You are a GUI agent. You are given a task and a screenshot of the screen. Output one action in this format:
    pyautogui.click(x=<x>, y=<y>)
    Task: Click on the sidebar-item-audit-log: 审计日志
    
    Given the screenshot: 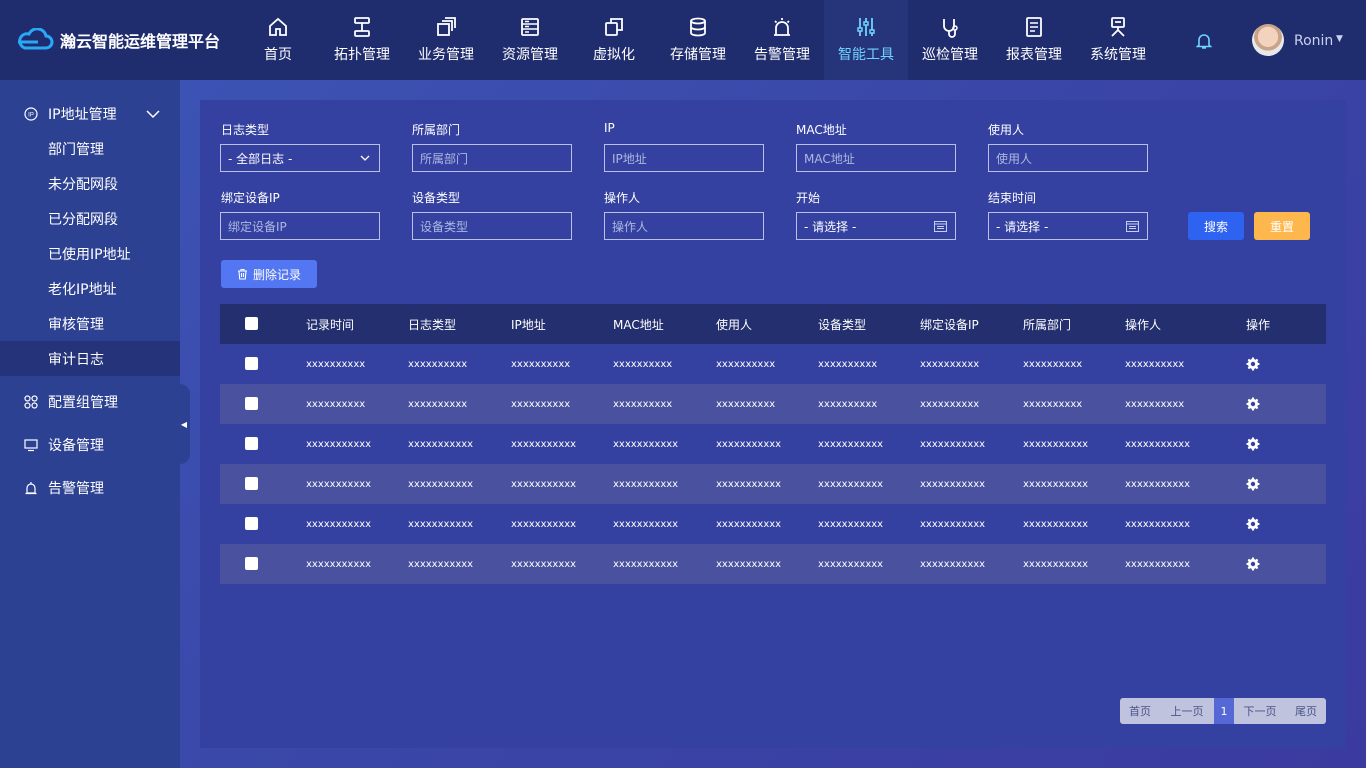 What is the action you would take?
    pyautogui.click(x=90, y=358)
    